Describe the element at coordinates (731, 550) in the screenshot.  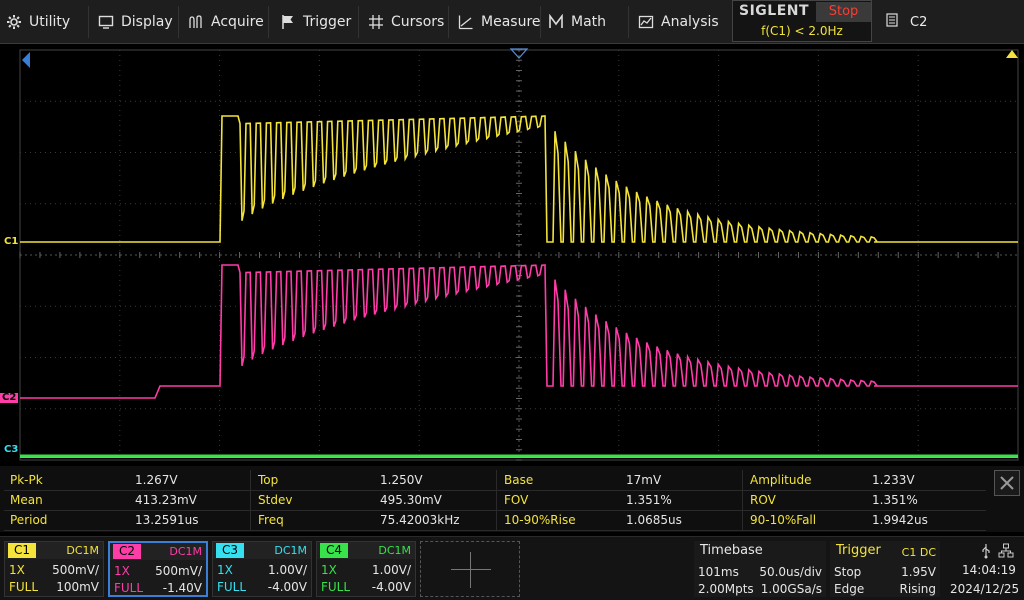
I see `timebase-title: Timebase` at that location.